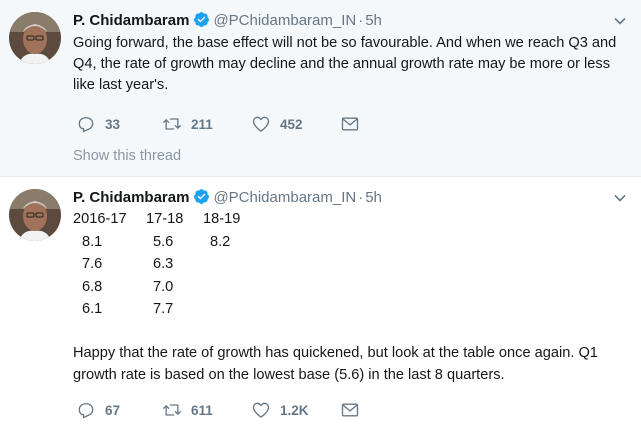 Image resolution: width=641 pixels, height=431 pixels. What do you see at coordinates (127, 156) in the screenshot?
I see `show-thread-link: Show this thread` at bounding box center [127, 156].